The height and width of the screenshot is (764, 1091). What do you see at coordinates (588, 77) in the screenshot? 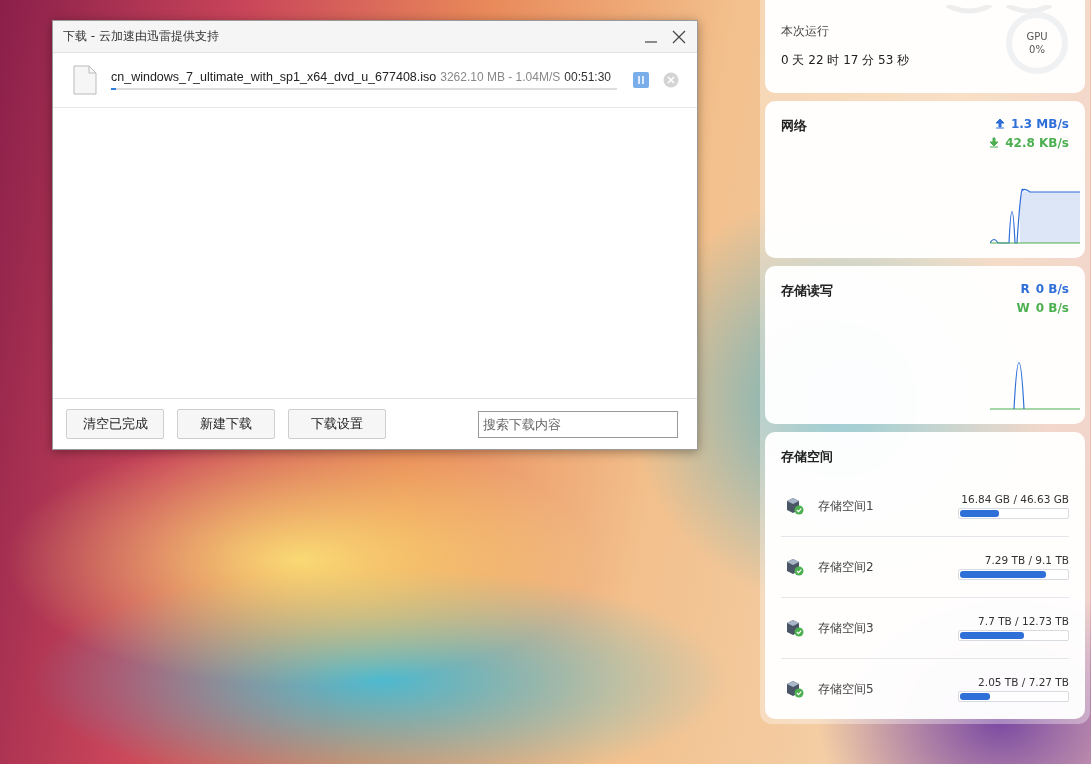
I see `time-remaining: 00:51:30` at bounding box center [588, 77].